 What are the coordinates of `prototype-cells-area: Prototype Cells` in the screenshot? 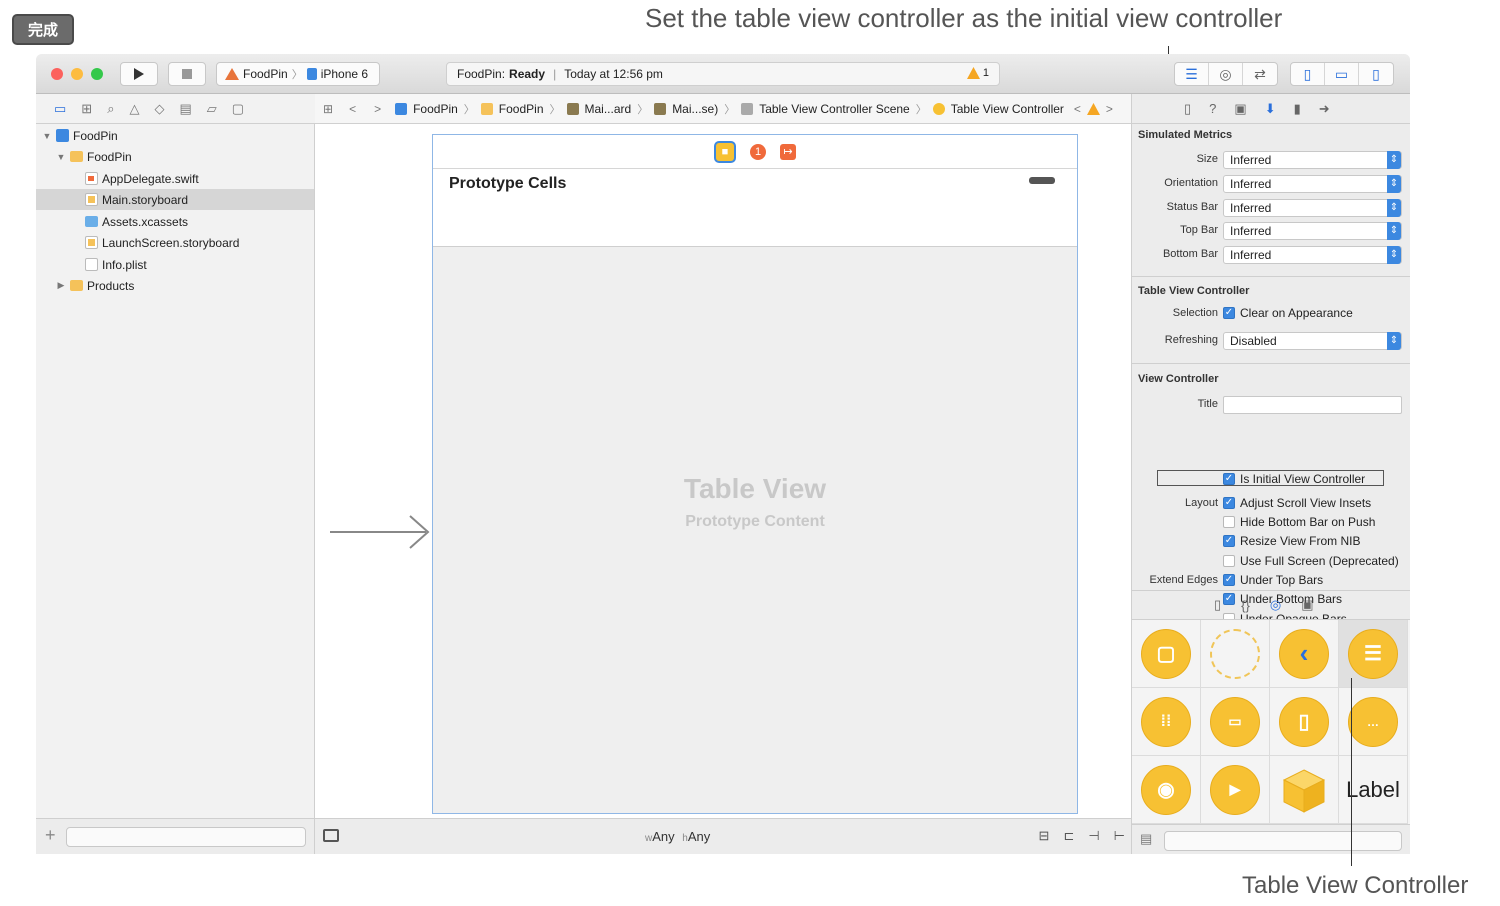 It's located at (755, 208).